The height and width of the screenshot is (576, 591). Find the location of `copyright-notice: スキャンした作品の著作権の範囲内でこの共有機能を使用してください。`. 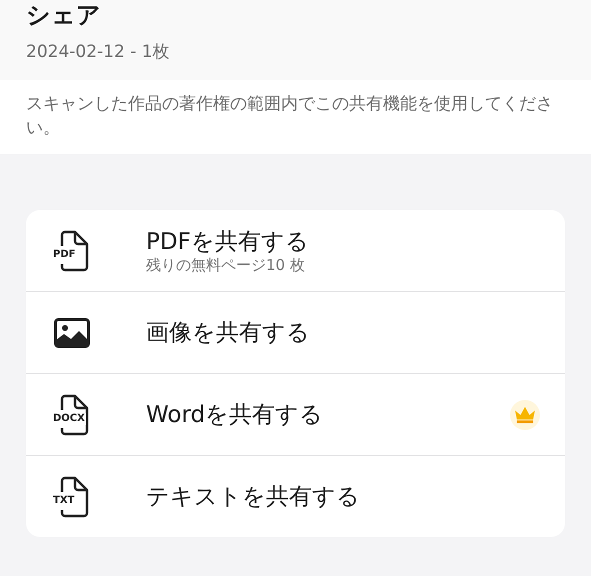

copyright-notice: スキャンした作品の著作権の範囲内でこの共有機能を使用してください。 is located at coordinates (290, 116).